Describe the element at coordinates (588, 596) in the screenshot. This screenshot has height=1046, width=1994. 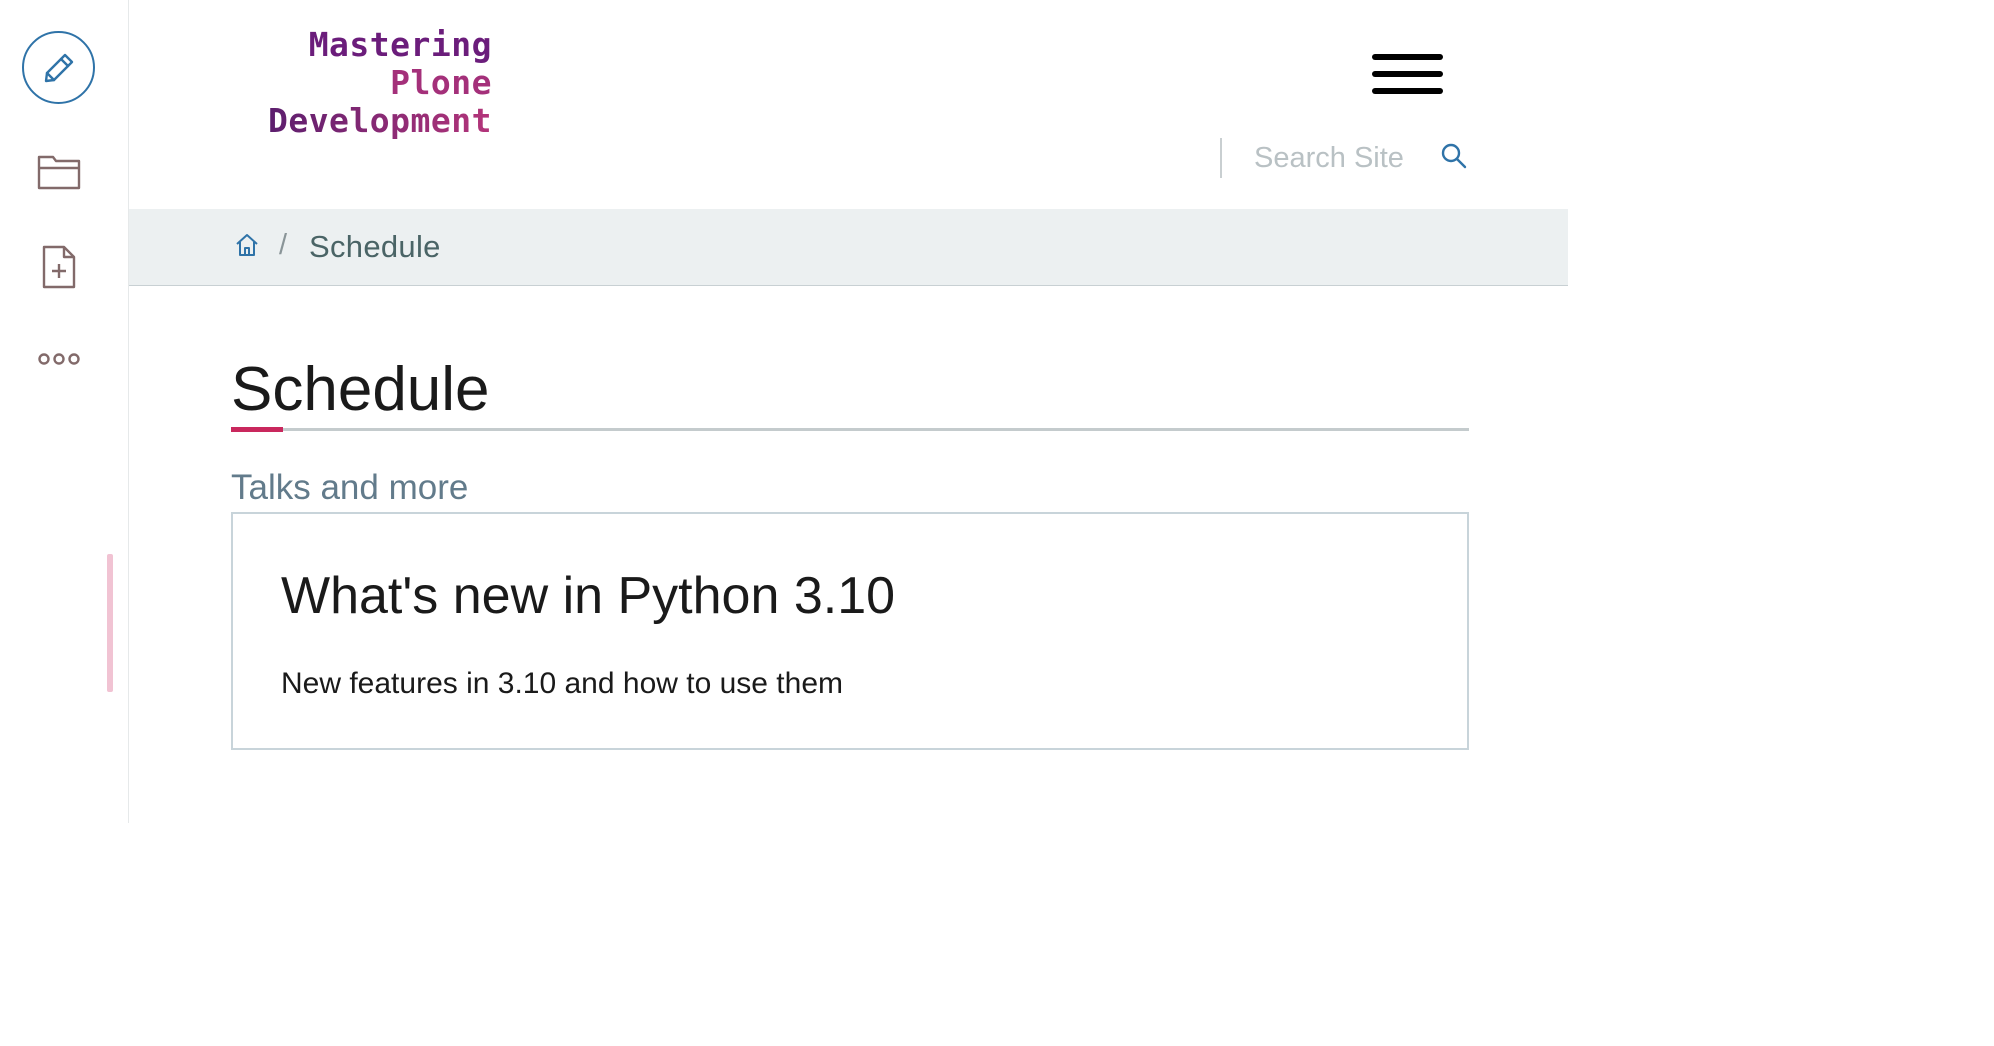
I see `listing-card-title: What's new in Python 3.10` at that location.